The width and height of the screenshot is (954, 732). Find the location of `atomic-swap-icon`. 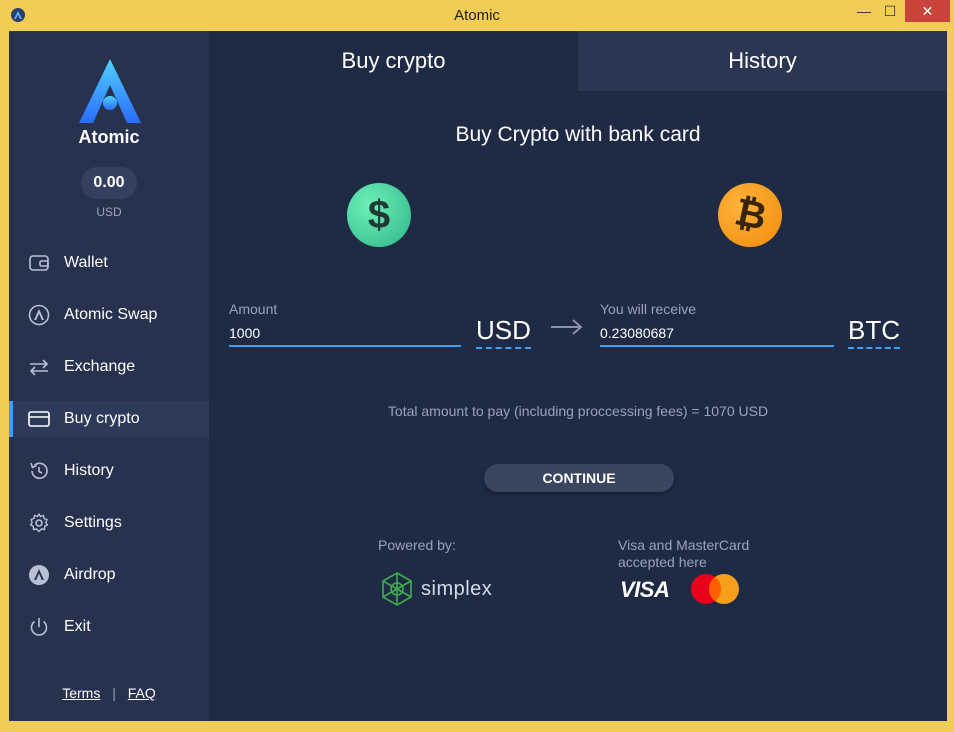

atomic-swap-icon is located at coordinates (39, 315).